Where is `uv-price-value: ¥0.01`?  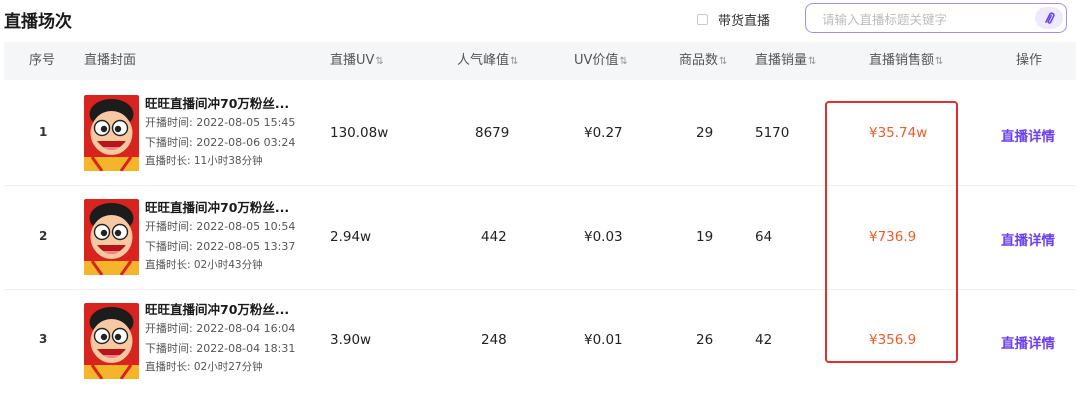
uv-price-value: ¥0.01 is located at coordinates (603, 340).